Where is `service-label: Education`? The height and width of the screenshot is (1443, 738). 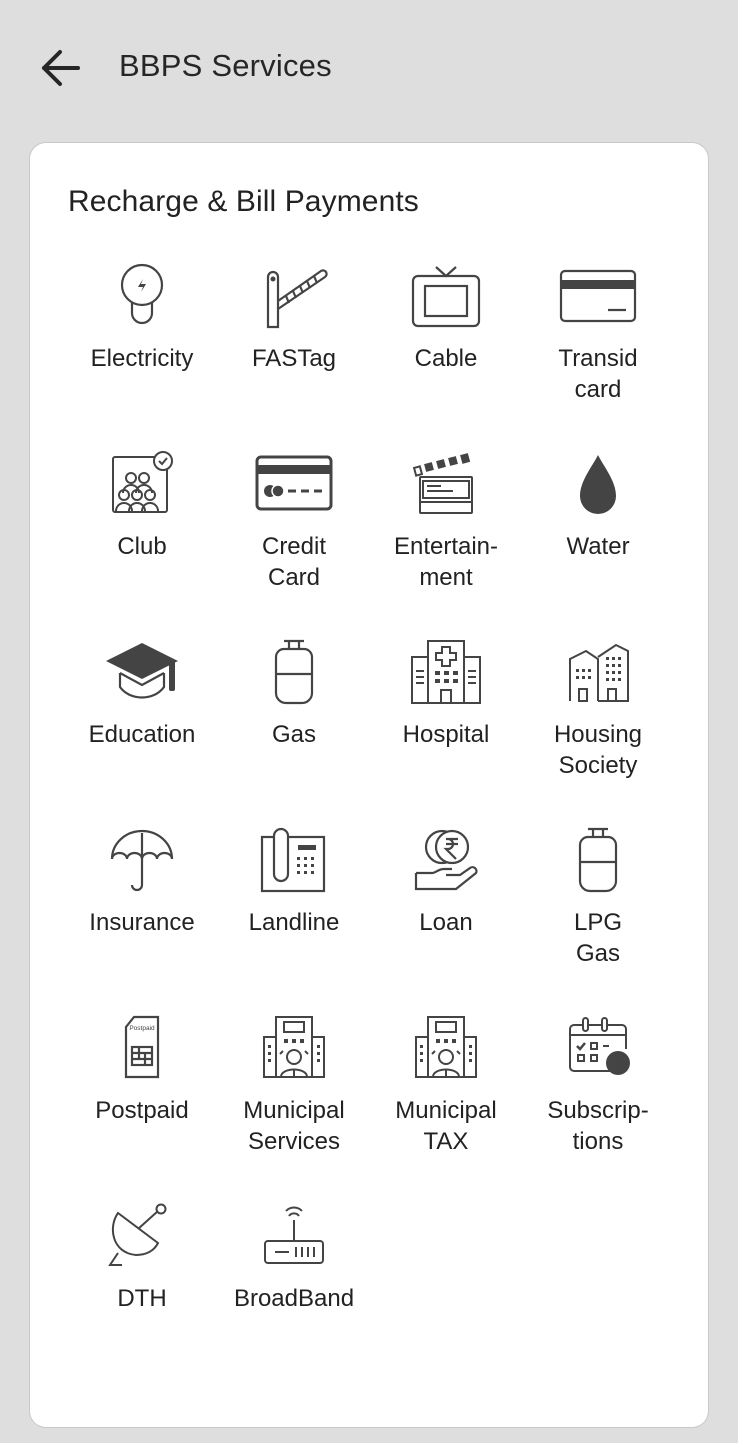 service-label: Education is located at coordinates (142, 734).